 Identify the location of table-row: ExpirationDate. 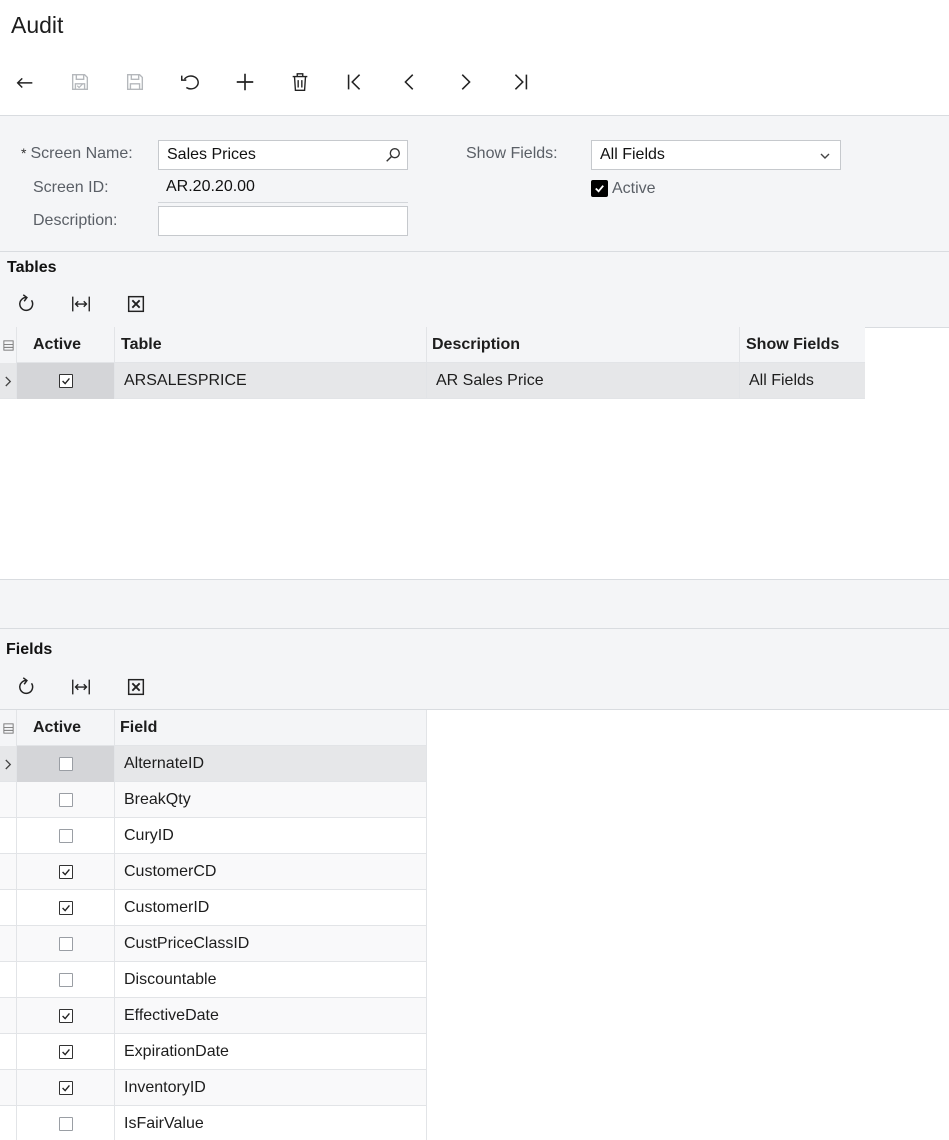
(213, 1052).